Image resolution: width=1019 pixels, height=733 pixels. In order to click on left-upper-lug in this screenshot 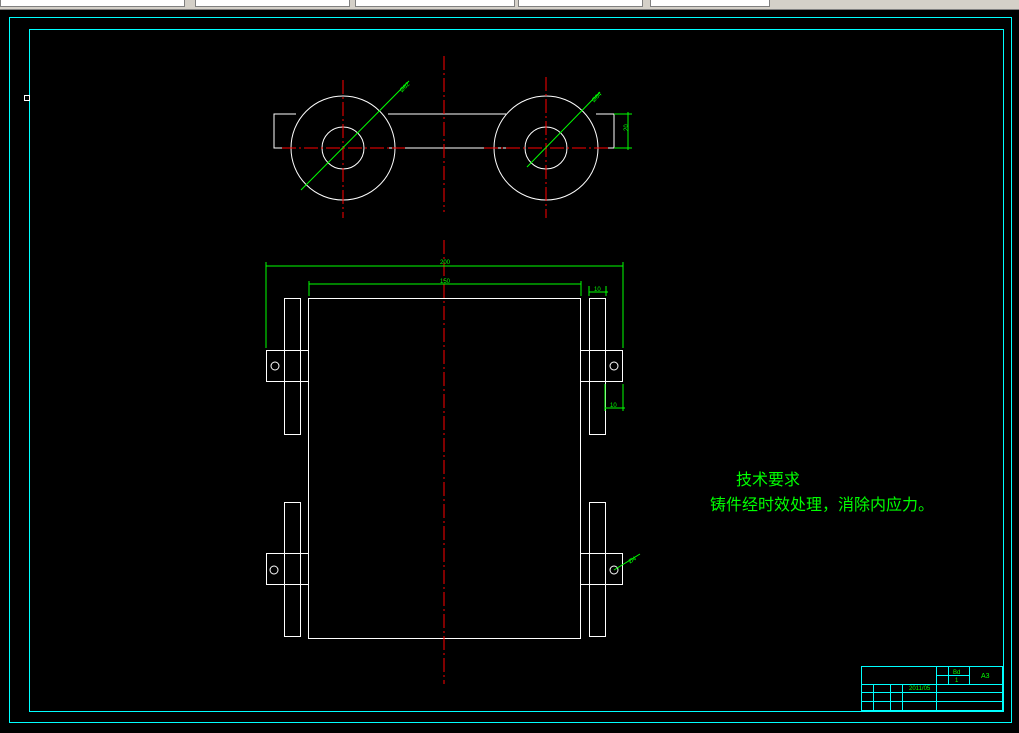, I will do `click(292, 366)`.